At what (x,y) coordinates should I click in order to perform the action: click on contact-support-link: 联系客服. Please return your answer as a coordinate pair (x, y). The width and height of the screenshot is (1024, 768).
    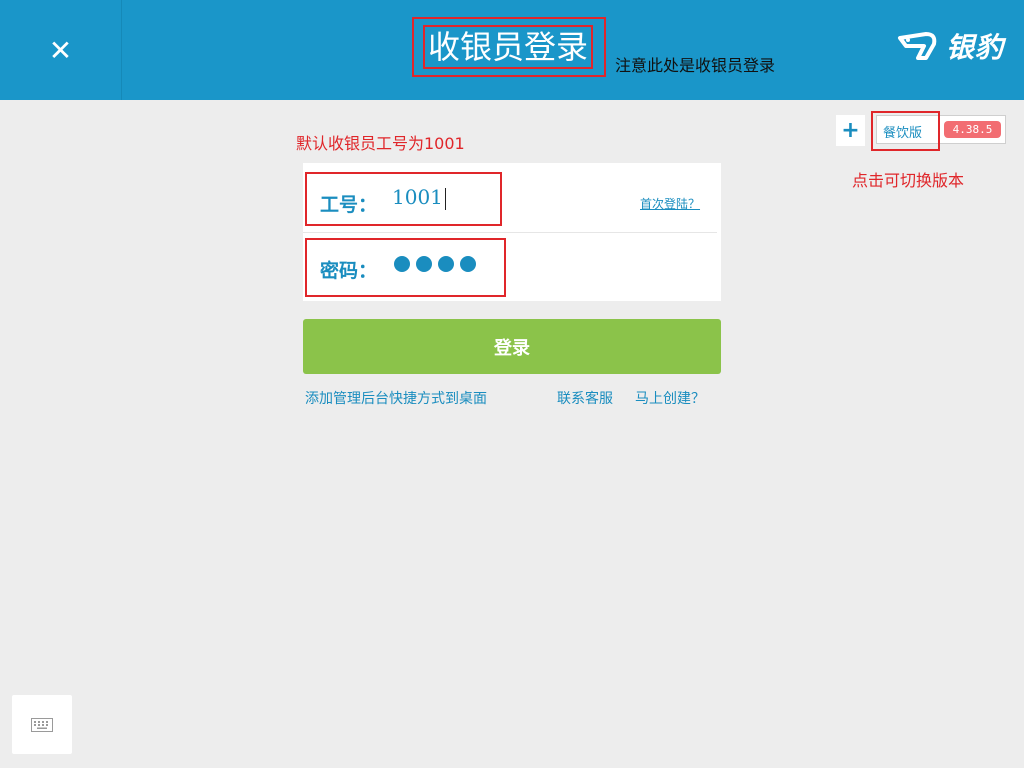
    Looking at the image, I should click on (585, 398).